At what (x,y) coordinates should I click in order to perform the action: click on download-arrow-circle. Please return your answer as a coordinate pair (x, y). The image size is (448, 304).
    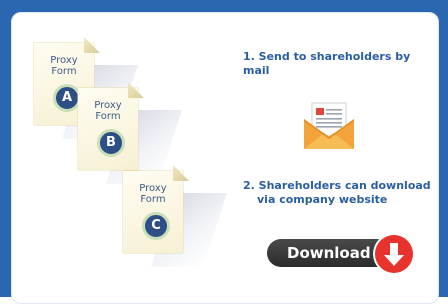
    Looking at the image, I should click on (394, 254).